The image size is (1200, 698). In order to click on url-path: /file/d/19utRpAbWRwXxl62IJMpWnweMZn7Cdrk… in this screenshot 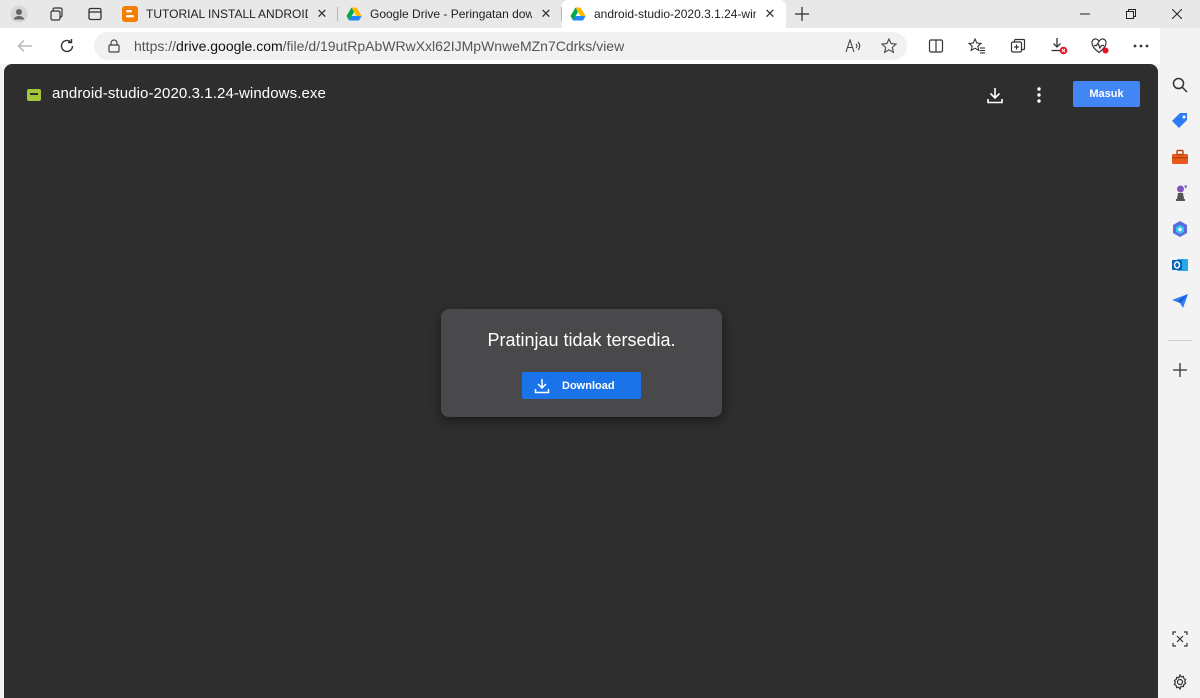, I will do `click(453, 46)`.